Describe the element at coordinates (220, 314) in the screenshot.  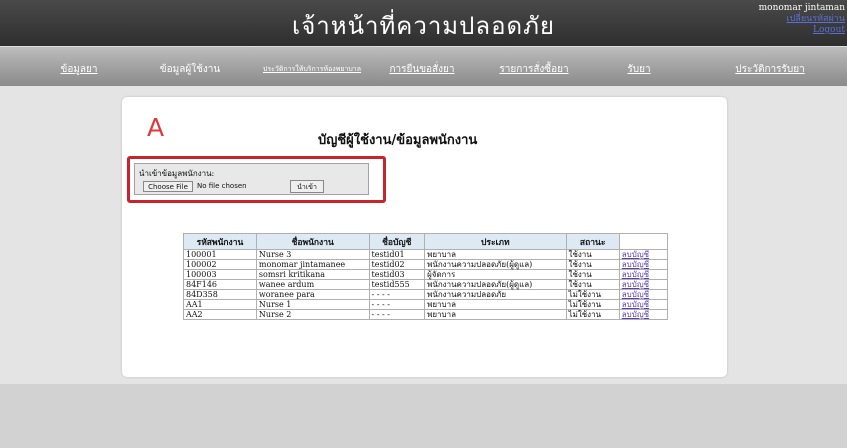
I see `cell-employee-id: AA2` at that location.